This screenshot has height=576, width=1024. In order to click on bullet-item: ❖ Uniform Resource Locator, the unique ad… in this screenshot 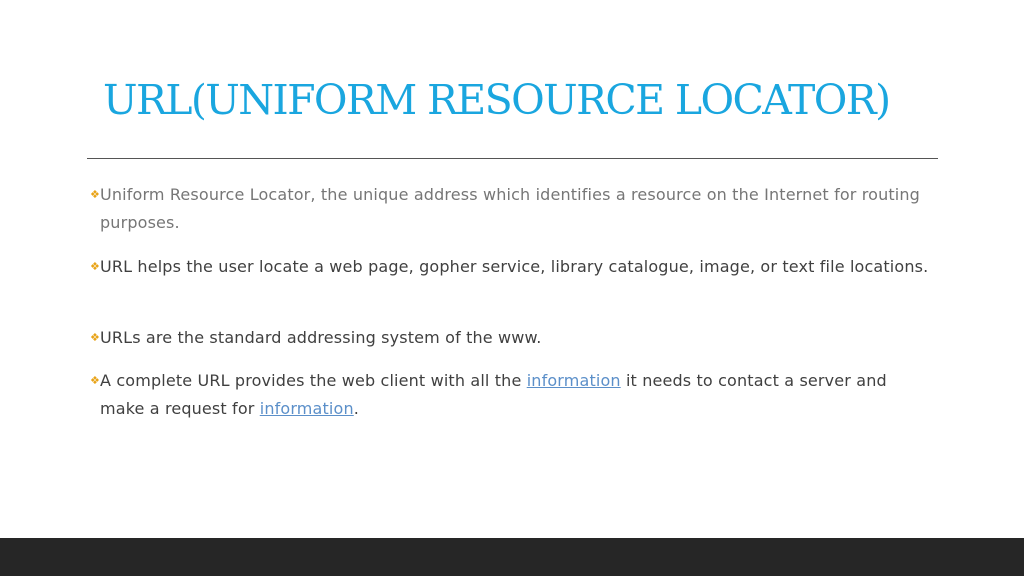, I will do `click(510, 209)`.